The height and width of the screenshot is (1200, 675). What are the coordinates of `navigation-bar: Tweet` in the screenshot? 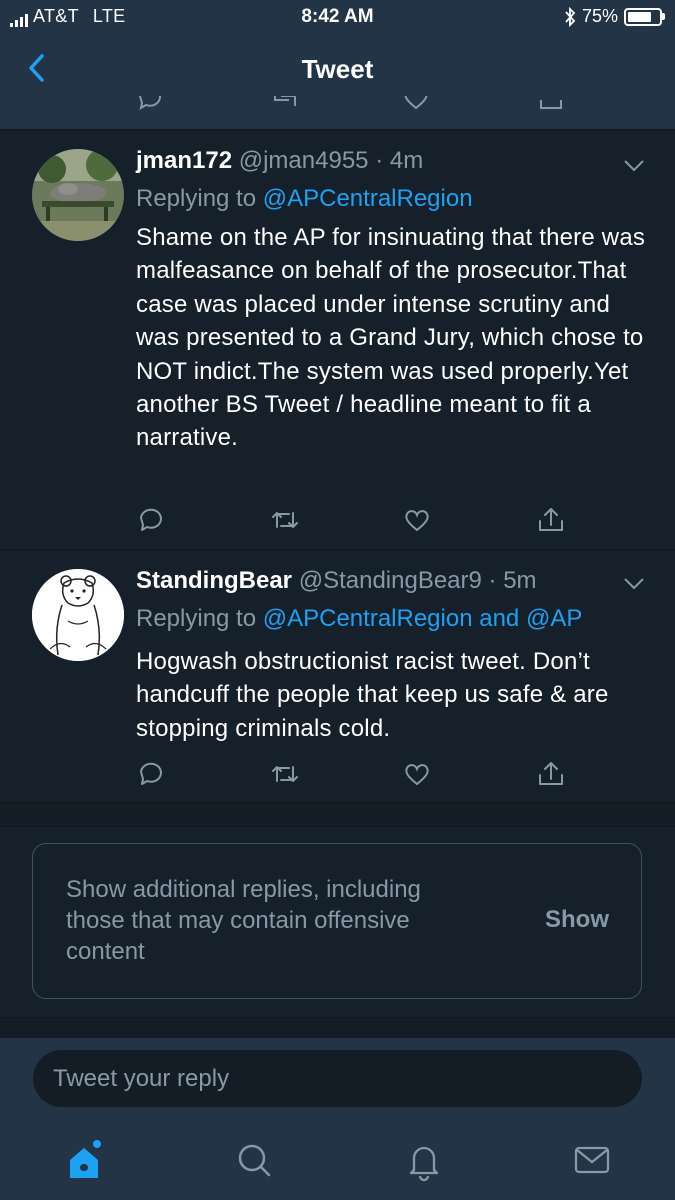 It's located at (337, 68).